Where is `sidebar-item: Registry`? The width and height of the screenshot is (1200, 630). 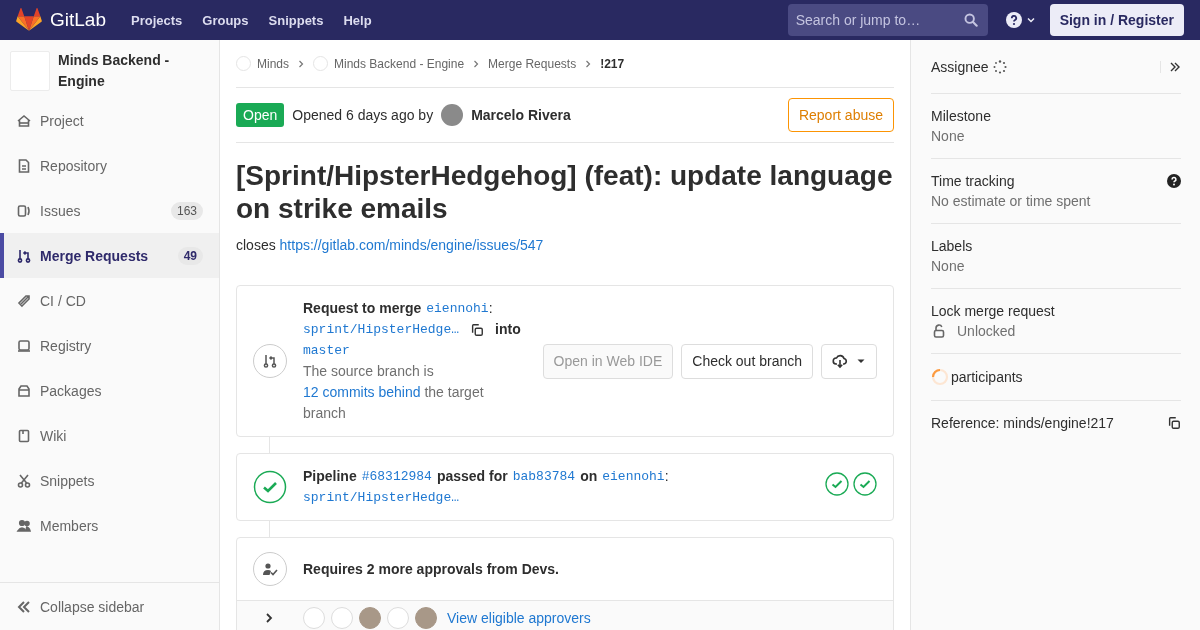
sidebar-item: Registry is located at coordinates (109, 345).